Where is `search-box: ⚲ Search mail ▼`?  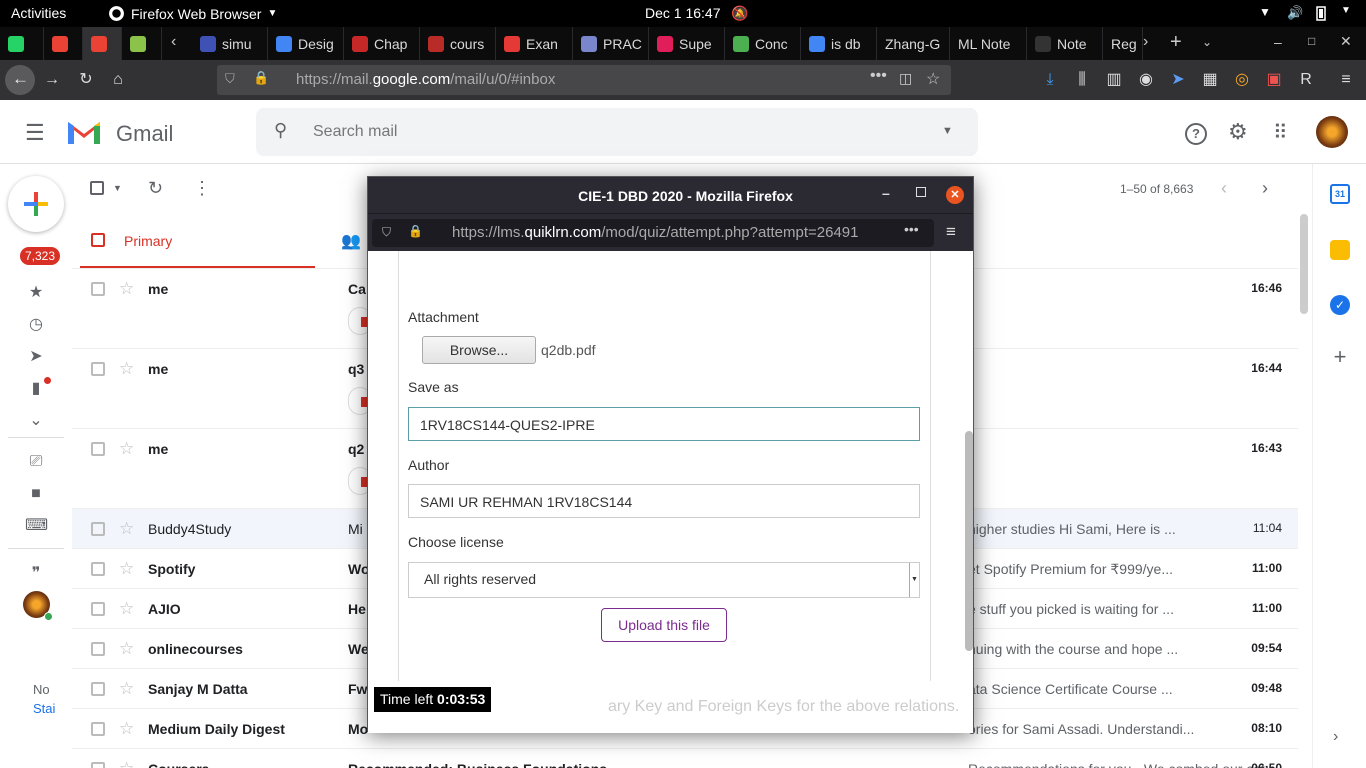 search-box: ⚲ Search mail ▼ is located at coordinates (617, 132).